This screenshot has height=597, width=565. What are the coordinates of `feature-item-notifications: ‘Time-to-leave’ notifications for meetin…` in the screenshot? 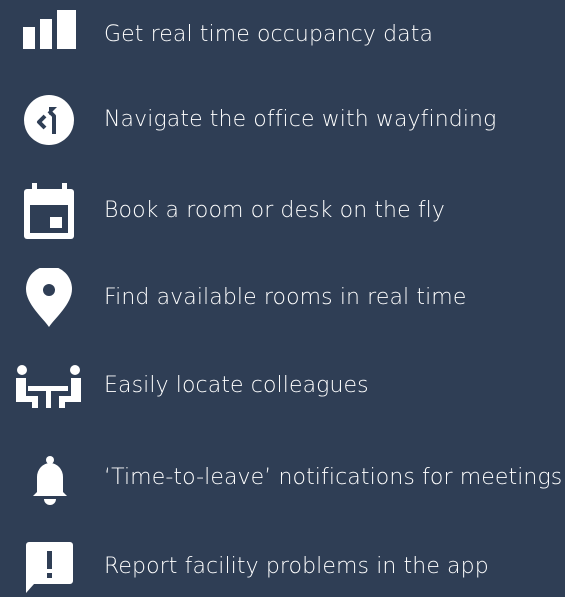 It's located at (282, 478).